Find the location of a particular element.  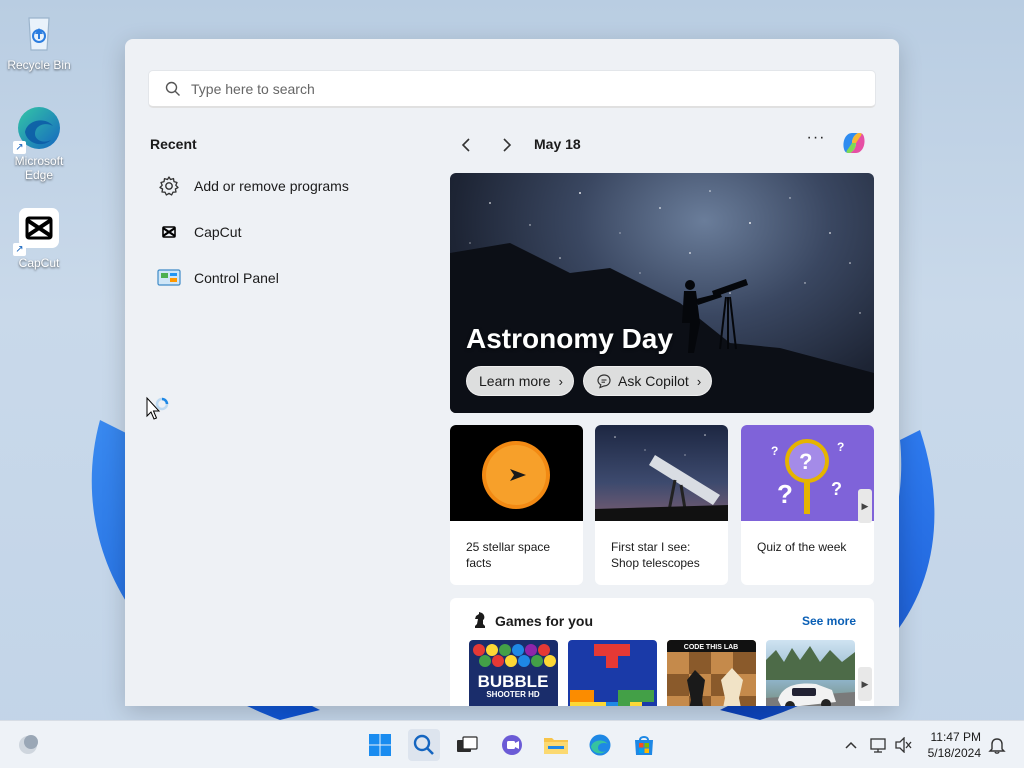

ask-copilot-button: Ask Copilot › is located at coordinates (648, 381).